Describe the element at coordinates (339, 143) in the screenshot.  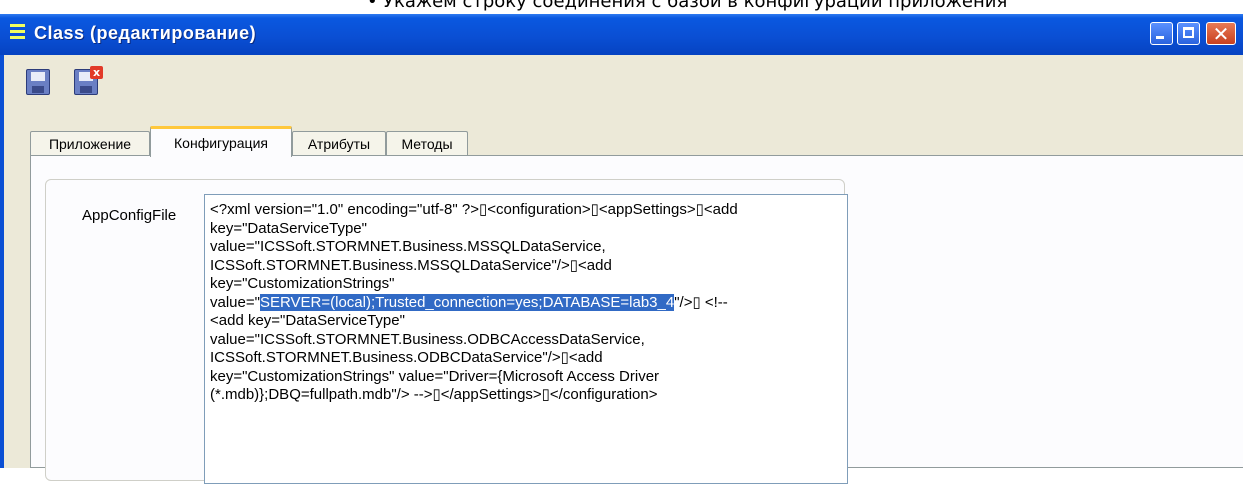
I see `tab-attributes: Атрибуты` at that location.